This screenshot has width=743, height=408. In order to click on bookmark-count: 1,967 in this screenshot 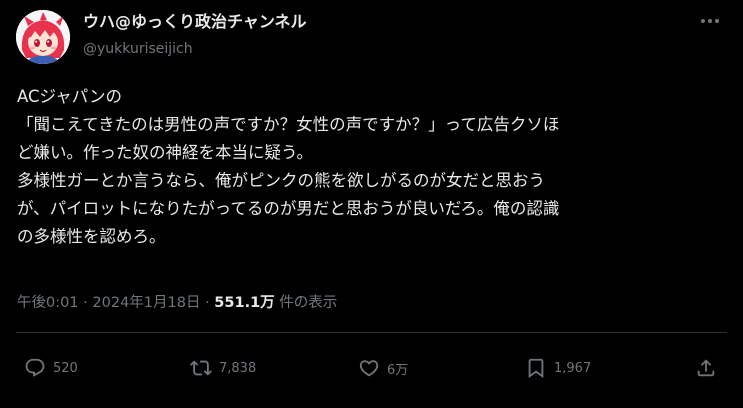, I will do `click(573, 368)`.